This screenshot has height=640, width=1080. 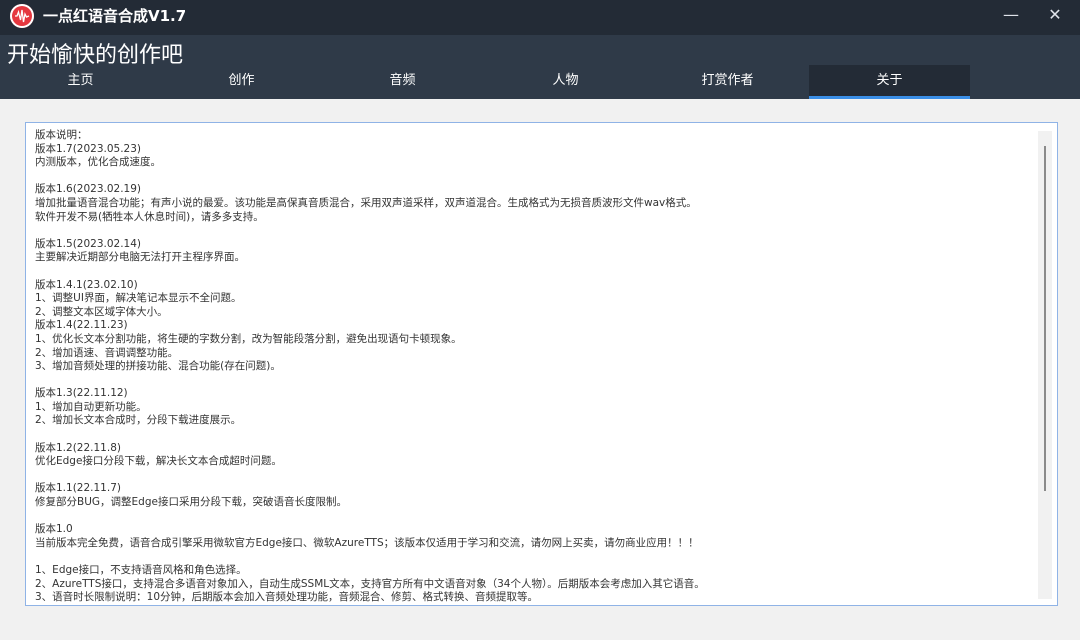 What do you see at coordinates (565, 82) in the screenshot?
I see `tab-characters: 人物` at bounding box center [565, 82].